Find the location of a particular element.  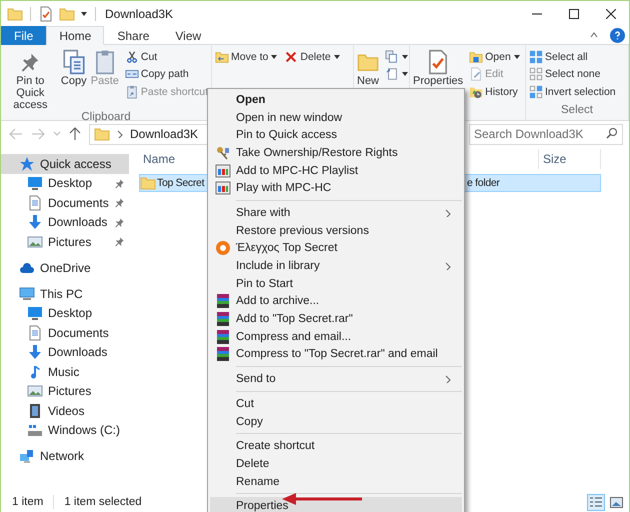

ribbon-button: Select none is located at coordinates (572, 74).